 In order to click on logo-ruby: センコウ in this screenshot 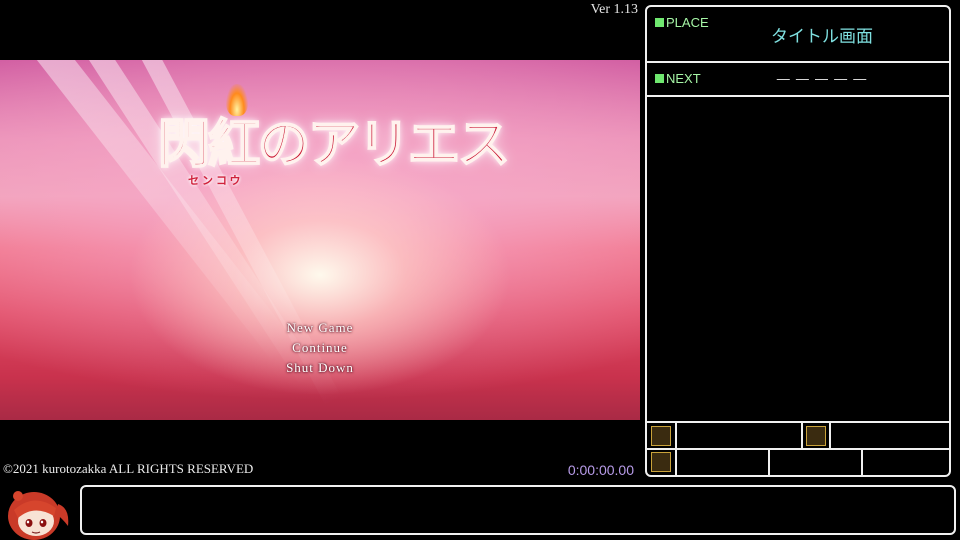, I will do `click(216, 180)`.